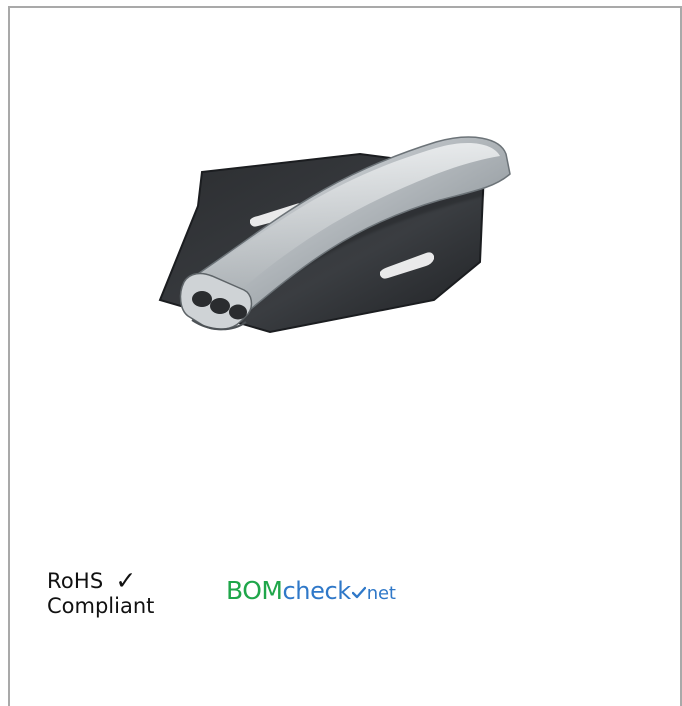 The width and height of the screenshot is (682, 706). Describe the element at coordinates (126, 580) in the screenshot. I see `check-icon: ✓` at that location.